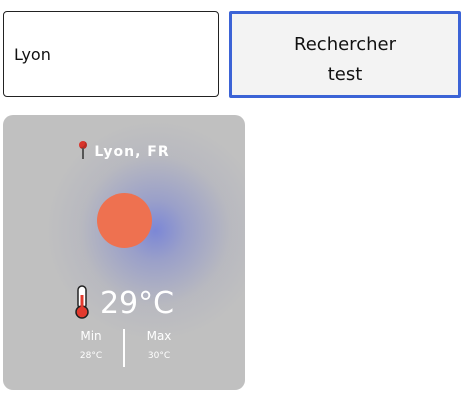  What do you see at coordinates (83, 150) in the screenshot?
I see `pin-icon` at bounding box center [83, 150].